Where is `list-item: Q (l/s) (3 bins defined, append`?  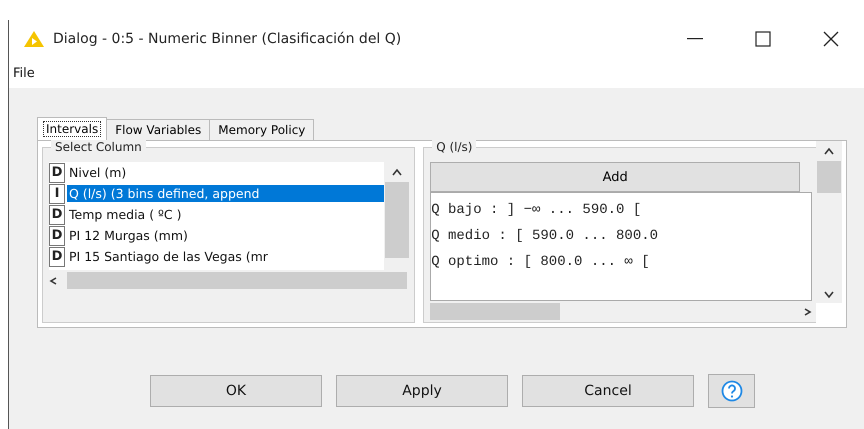 list-item: Q (l/s) (3 bins defined, append is located at coordinates (225, 193).